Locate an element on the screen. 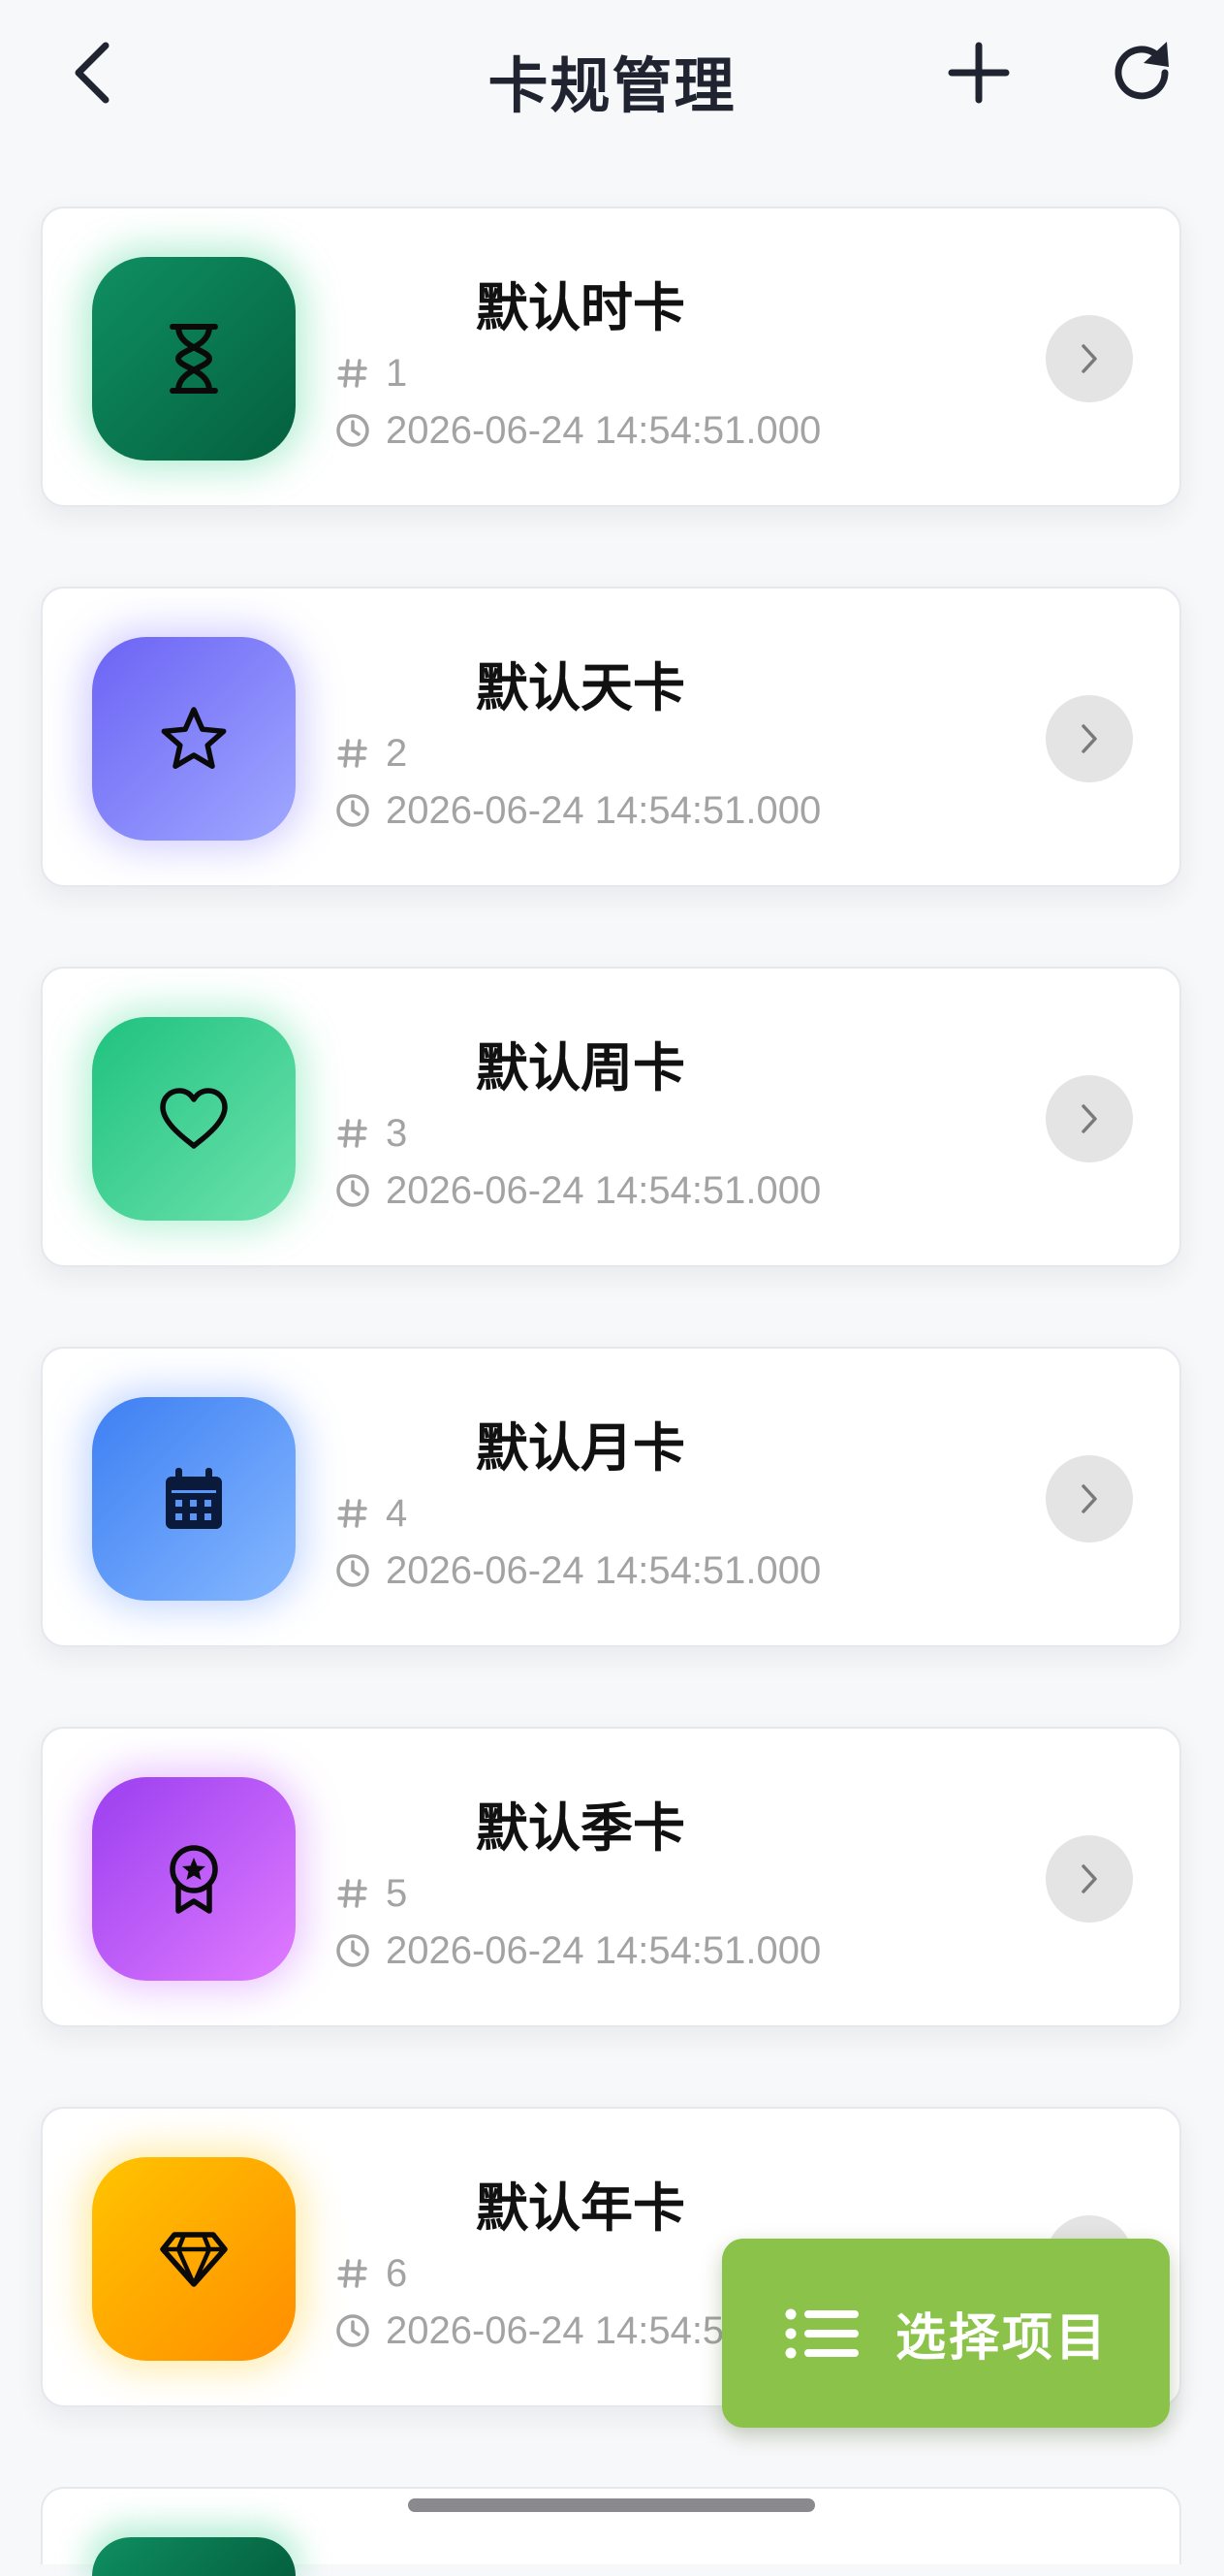 This screenshot has height=2576, width=1224. hourglass-icon is located at coordinates (194, 359).